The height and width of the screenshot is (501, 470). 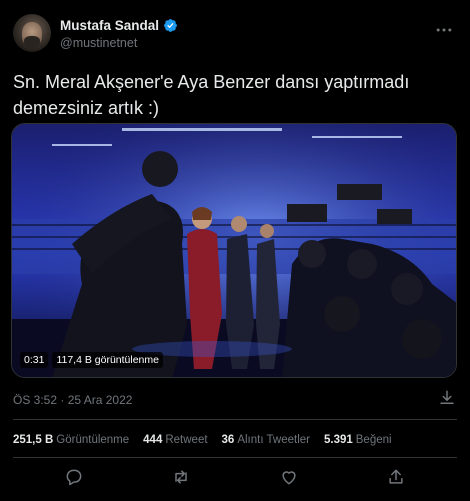 I want to click on action-bar, so click(x=235, y=477).